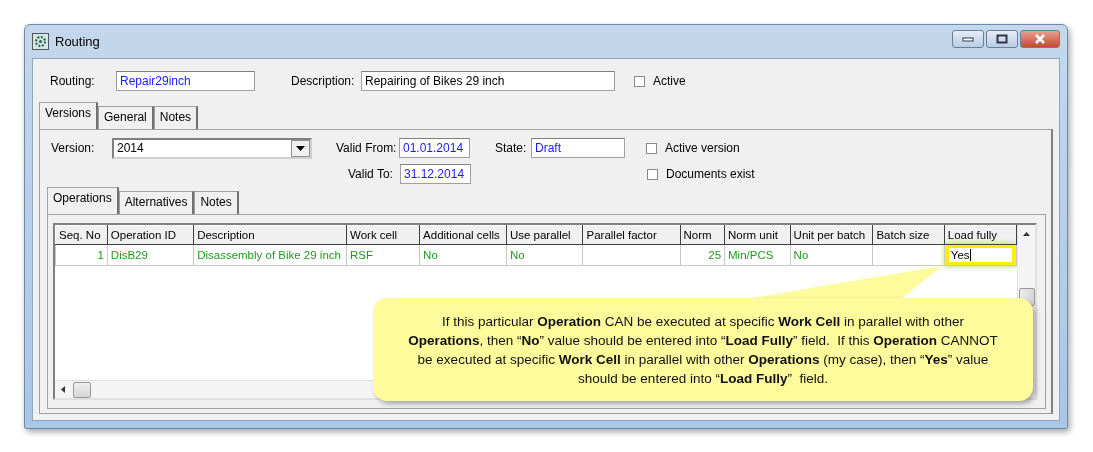 The width and height of the screenshot is (1093, 452). I want to click on routing-label: Routing:, so click(73, 81).